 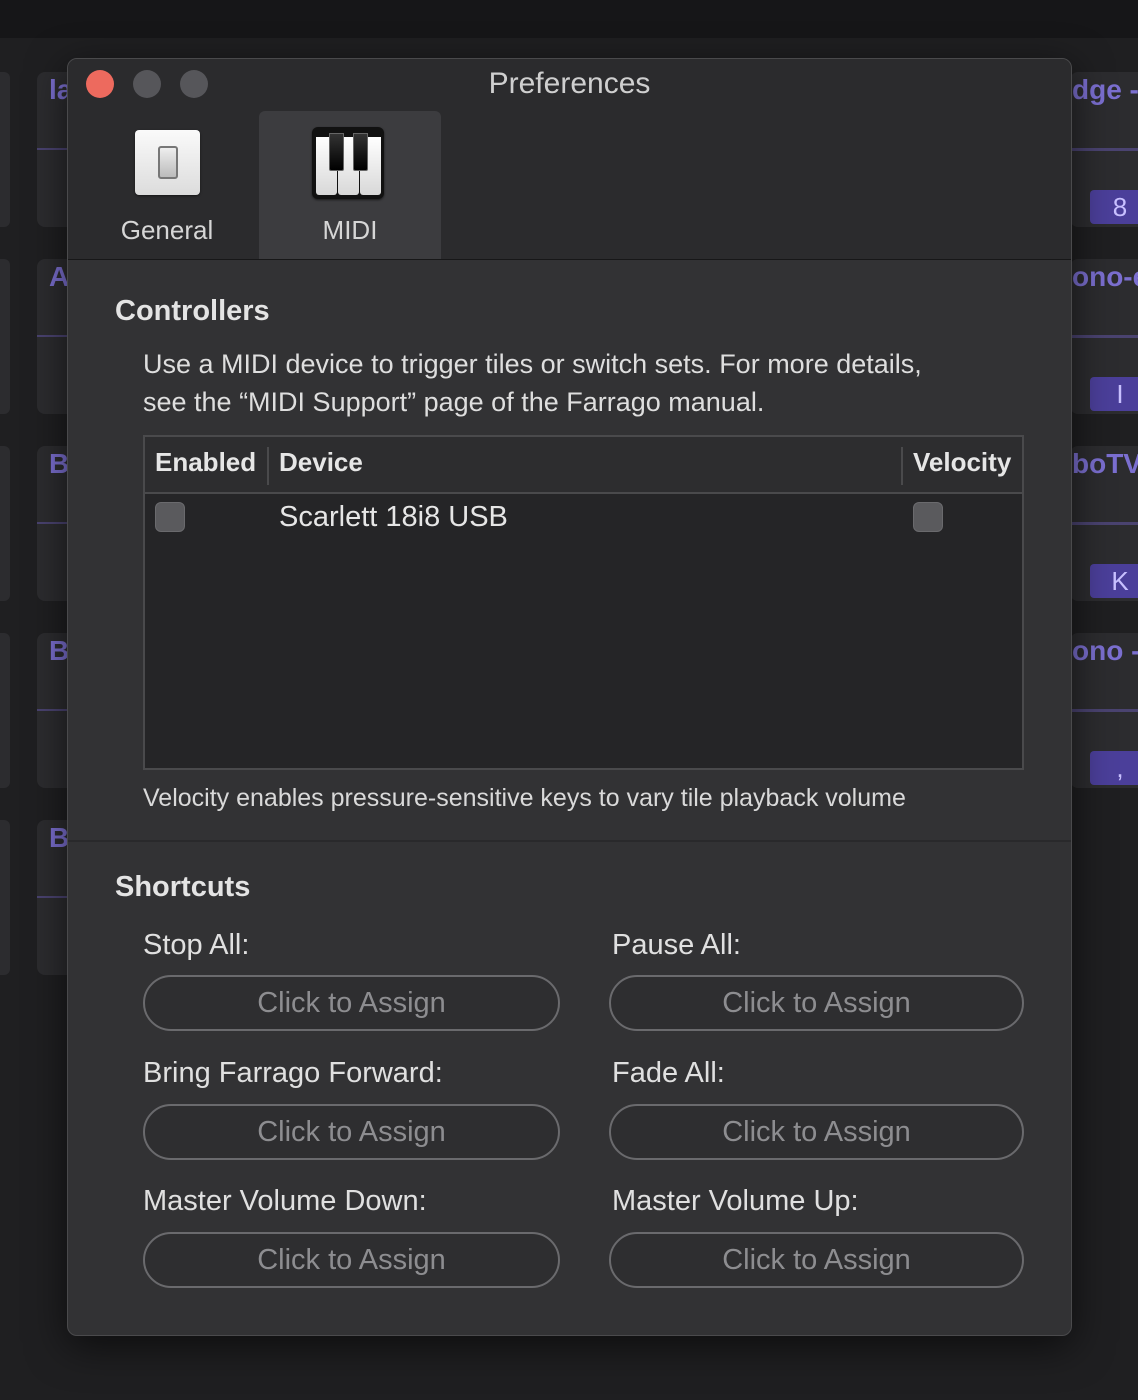 I want to click on background-tile-title: dge -, so click(x=1105, y=89).